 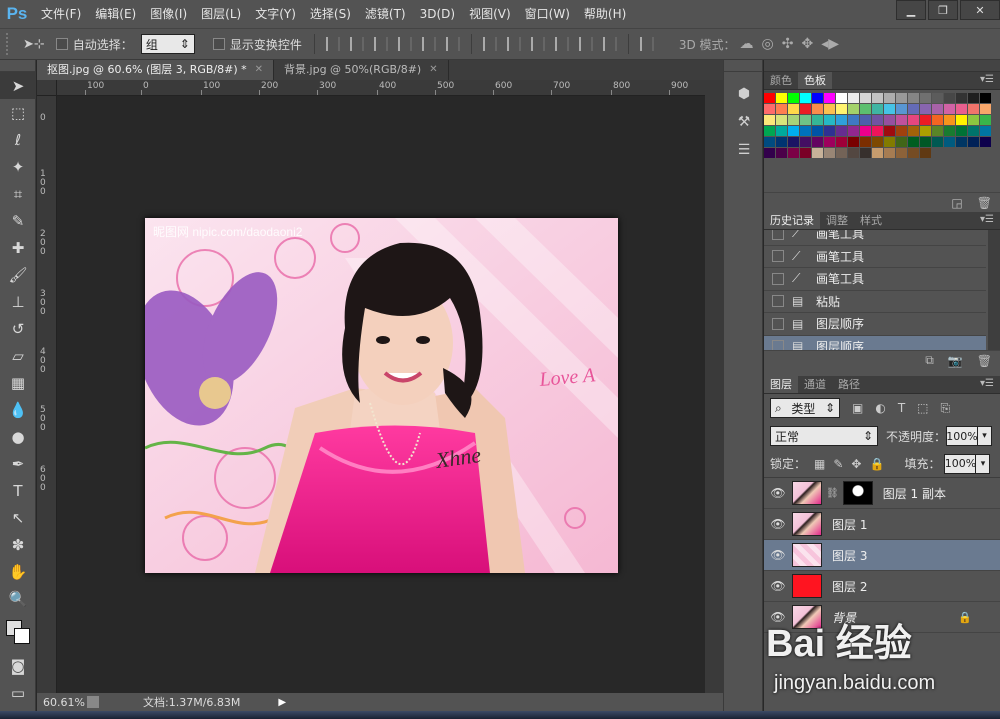 What do you see at coordinates (18, 692) in the screenshot?
I see `screen-mode-icon: ▭` at bounding box center [18, 692].